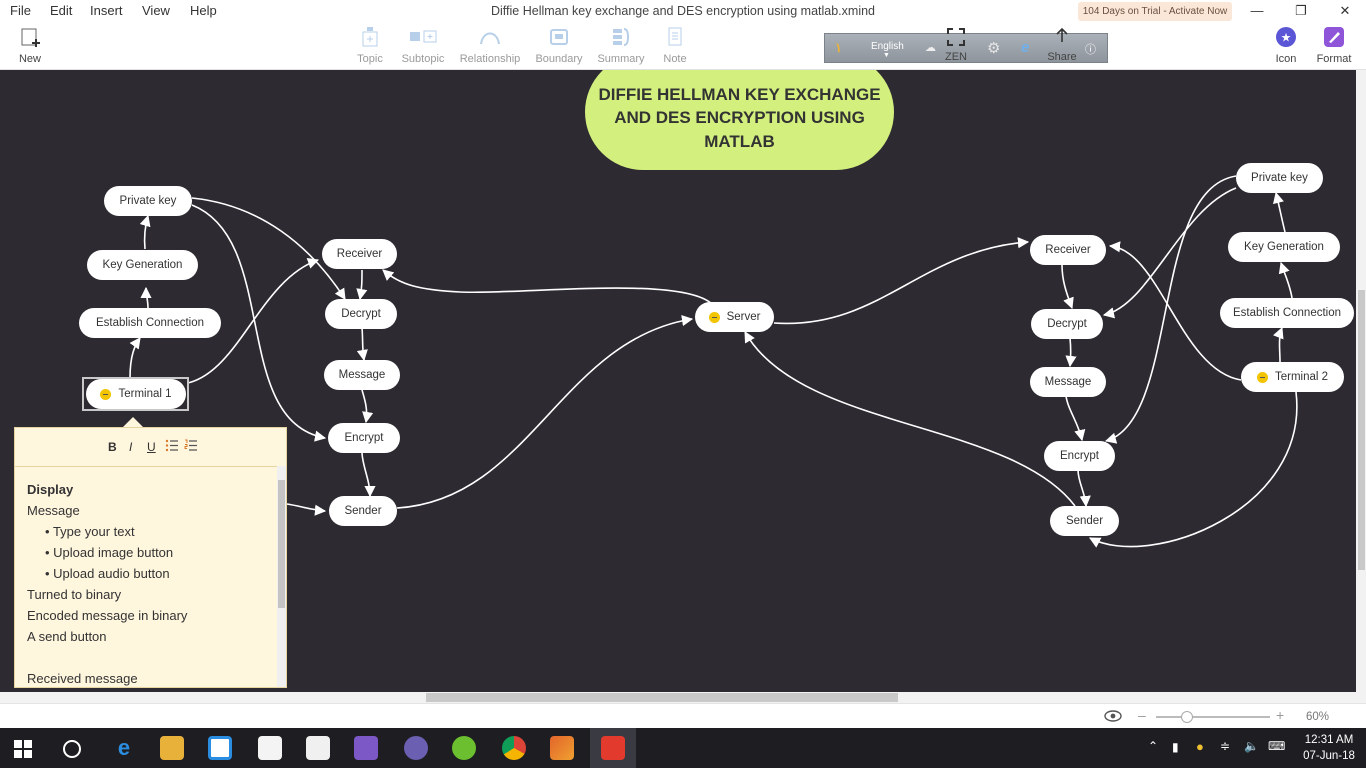  Describe the element at coordinates (191, 445) in the screenshot. I see `numbered-list-icon` at that location.